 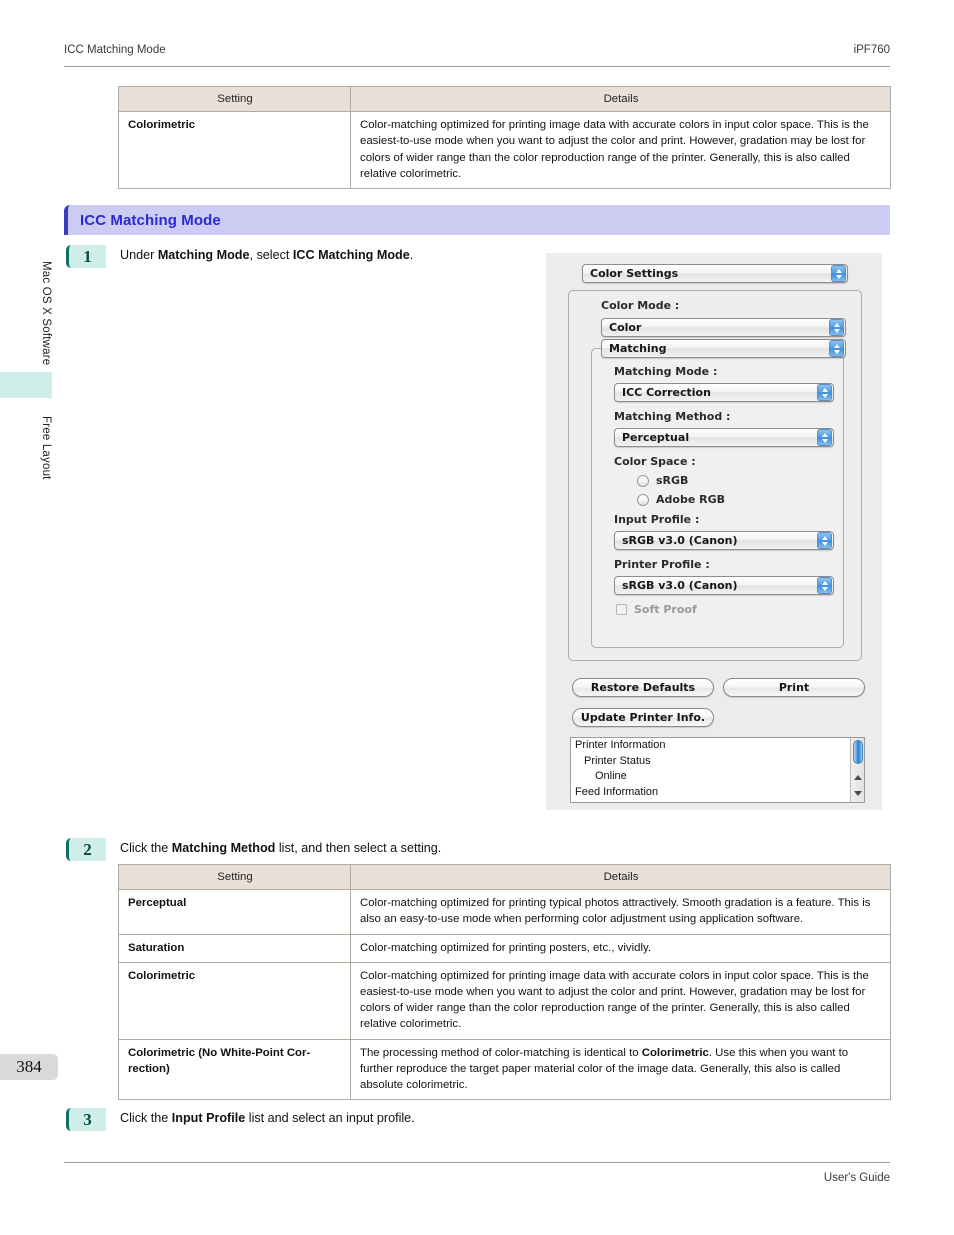 What do you see at coordinates (625, 327) in the screenshot?
I see `color-mode-value: Color` at bounding box center [625, 327].